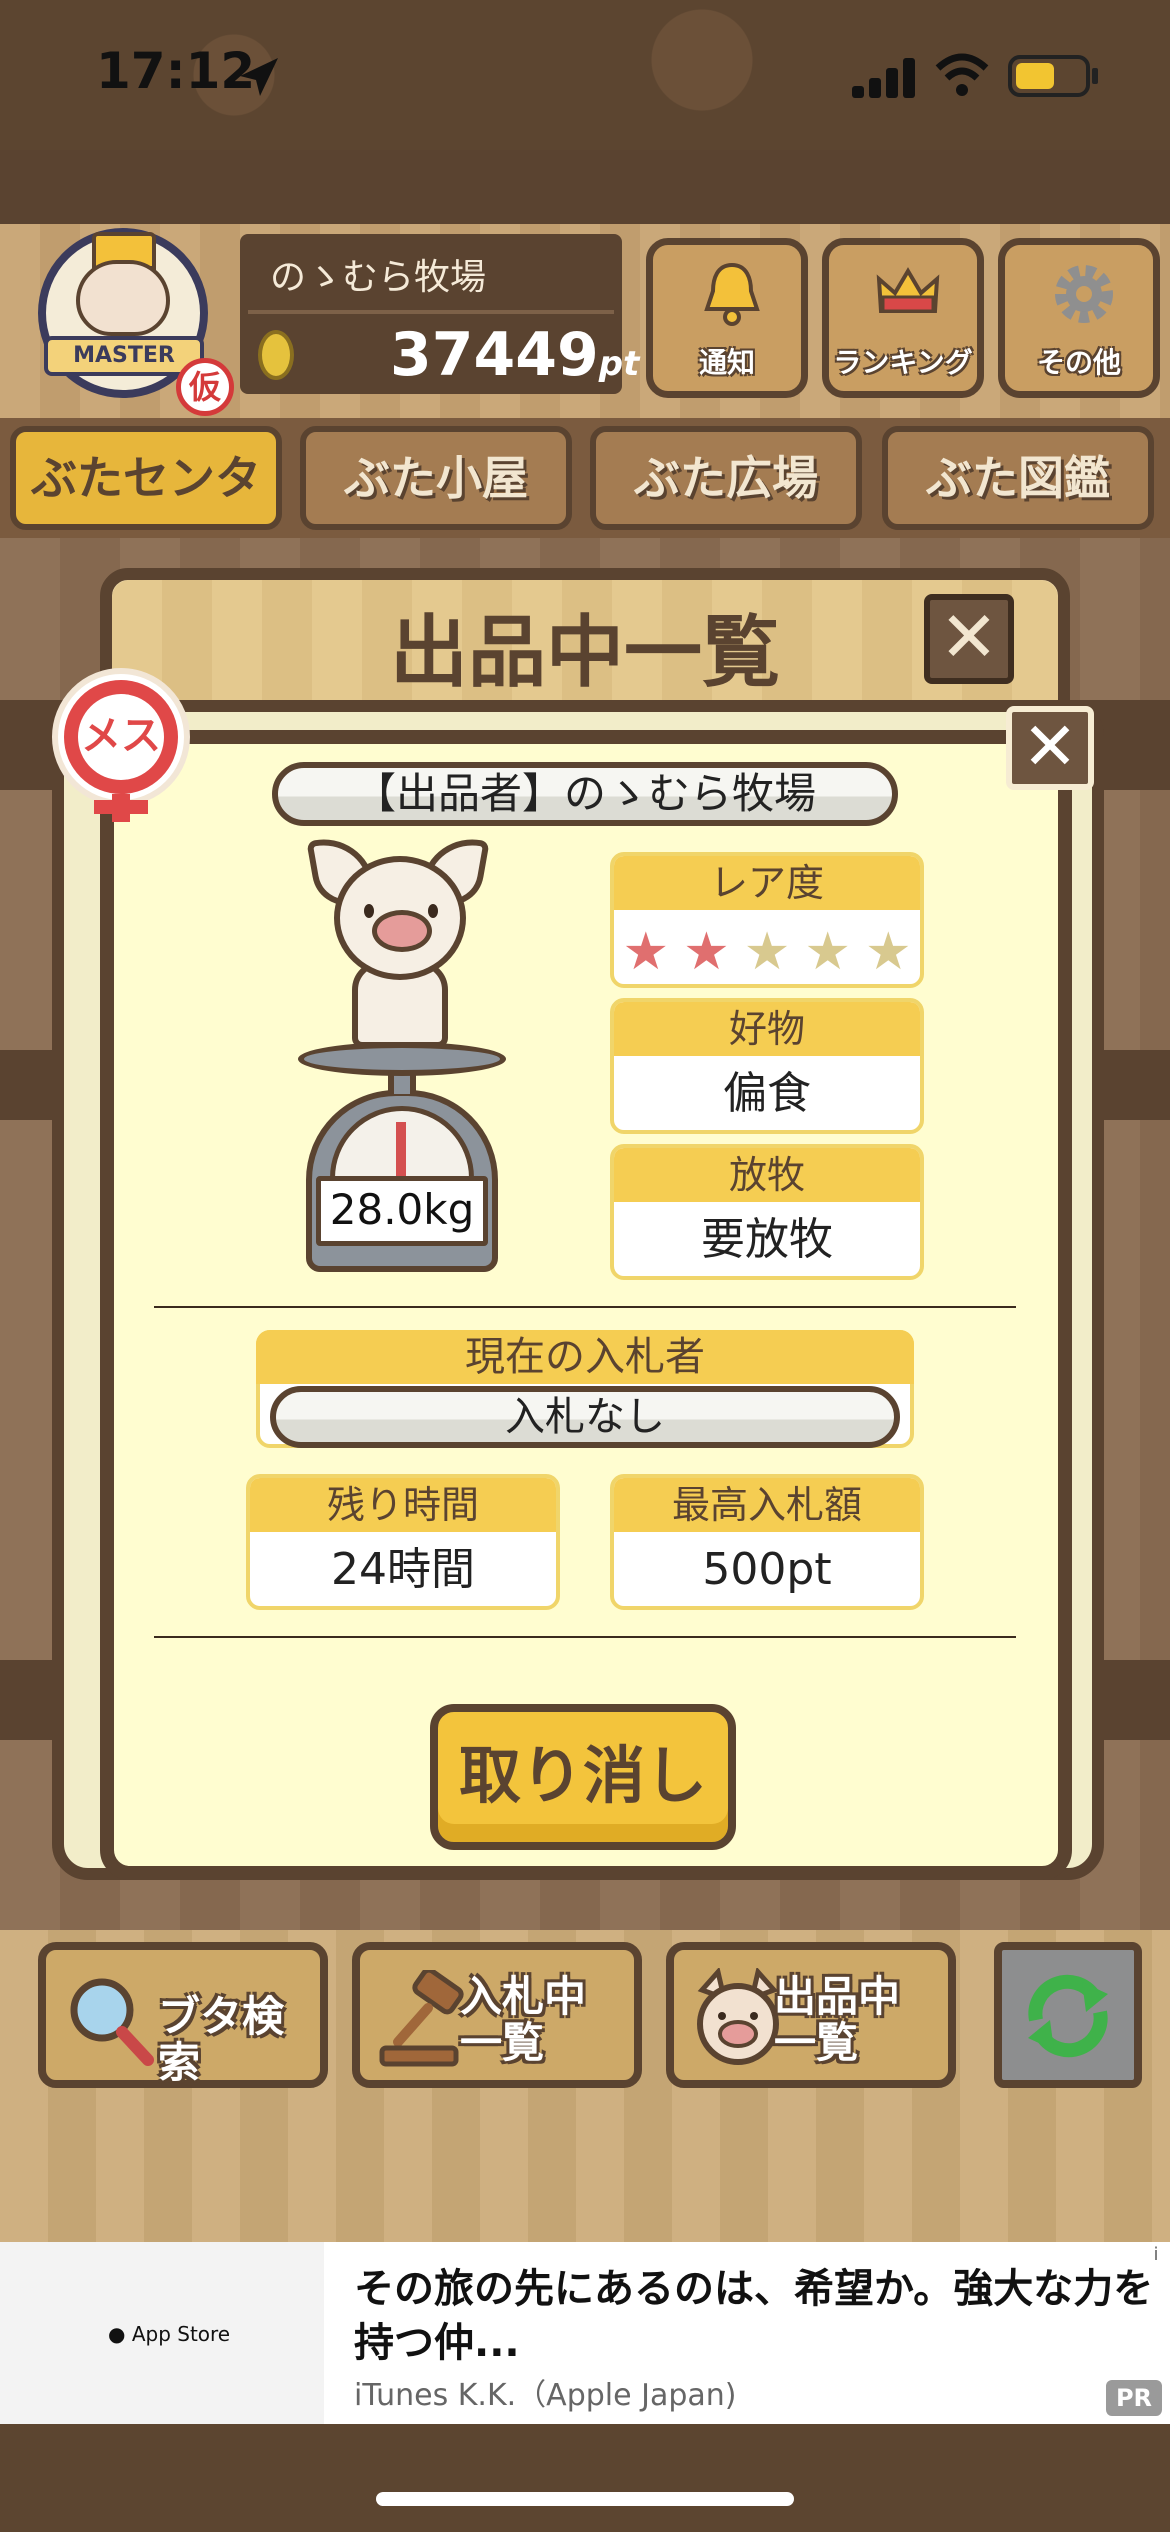 This screenshot has width=1170, height=2532. Describe the element at coordinates (884, 77) in the screenshot. I see `signal-icon` at that location.